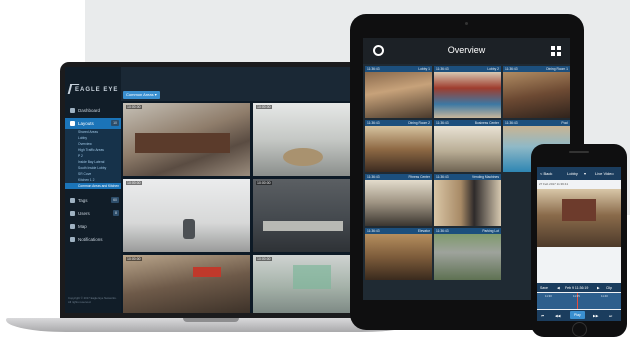 The width and height of the screenshot is (630, 341). I want to click on restaurant-counter, so click(182, 143).